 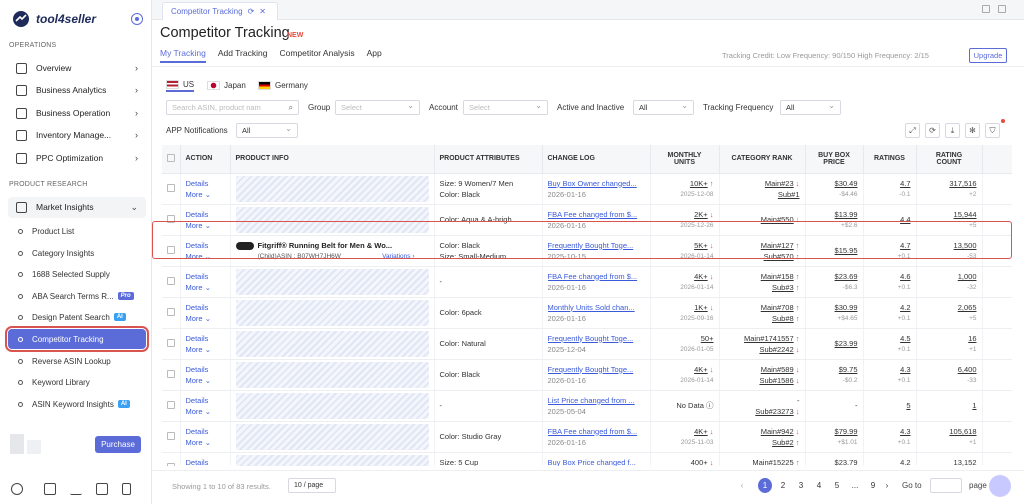 What do you see at coordinates (946, 485) in the screenshot?
I see `goto-input` at bounding box center [946, 485].